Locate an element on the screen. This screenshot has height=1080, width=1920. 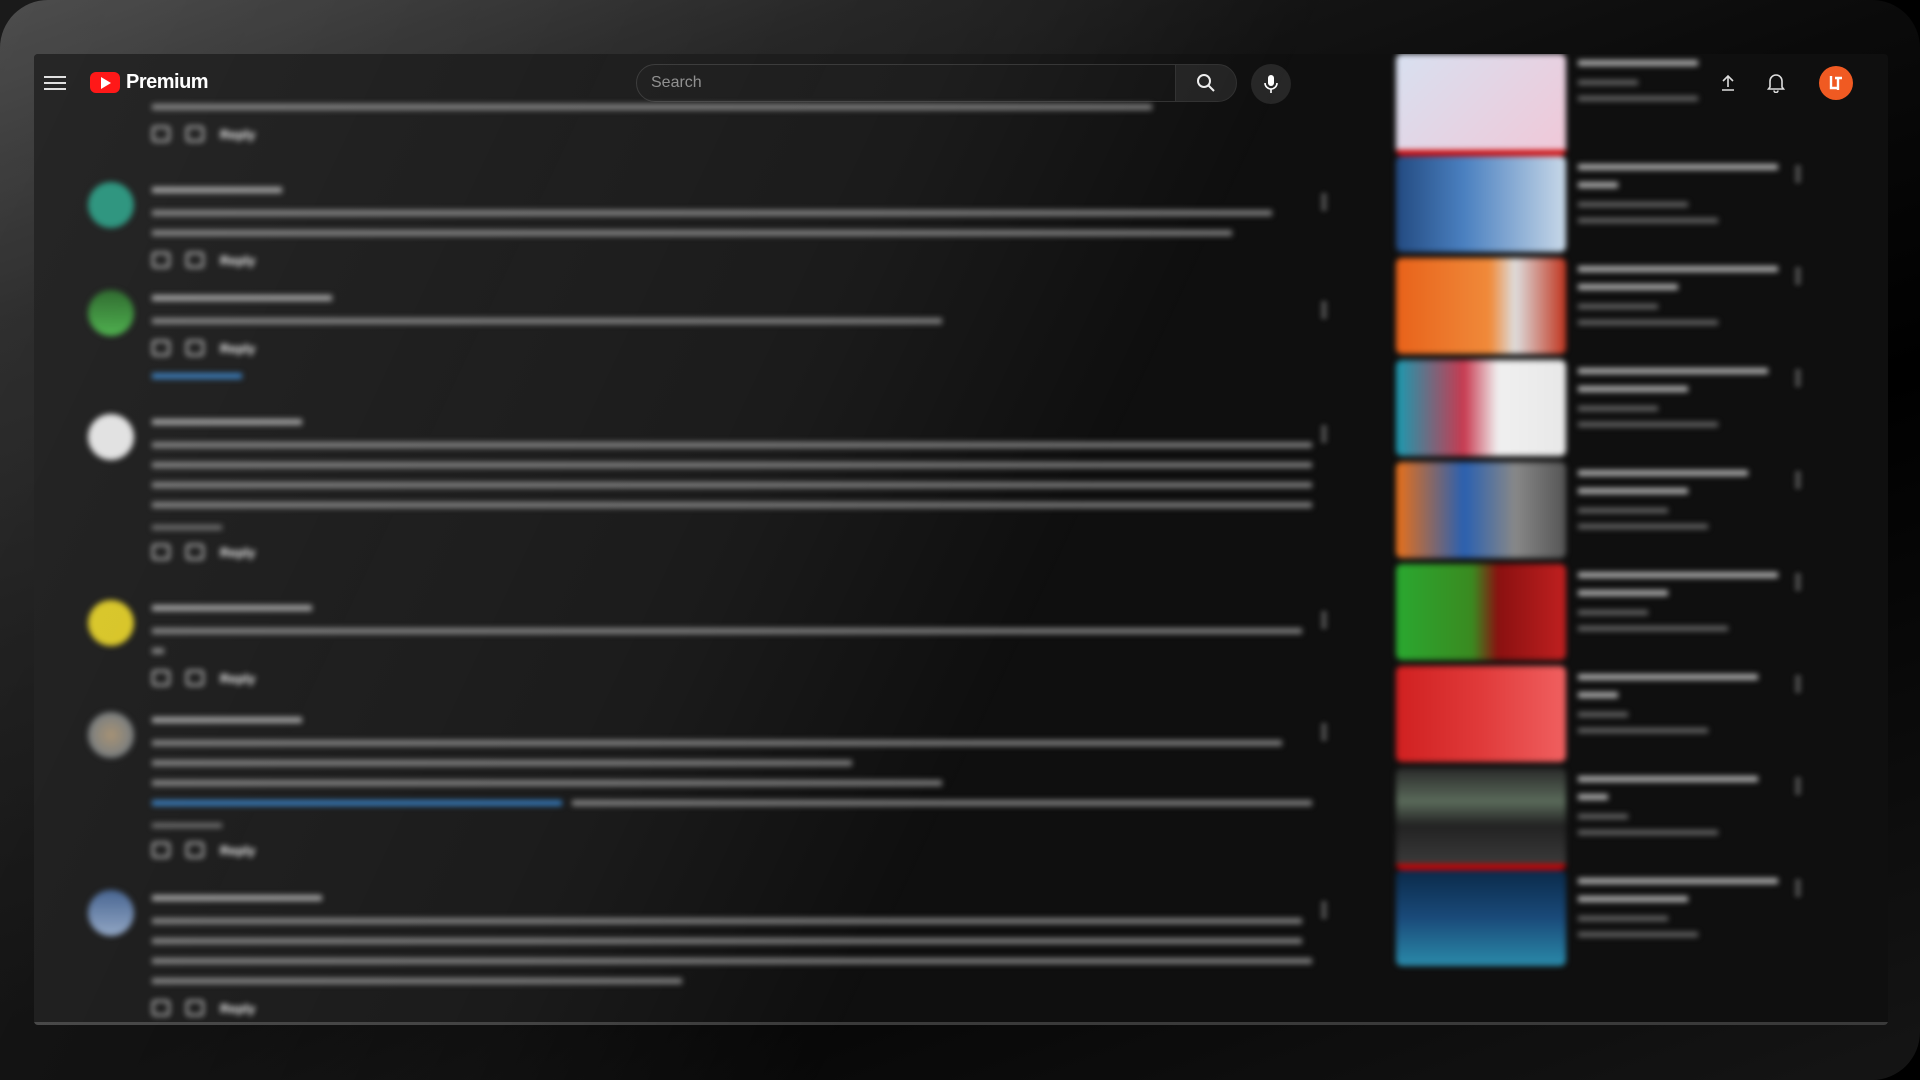
microphone-icon is located at coordinates (1271, 84).